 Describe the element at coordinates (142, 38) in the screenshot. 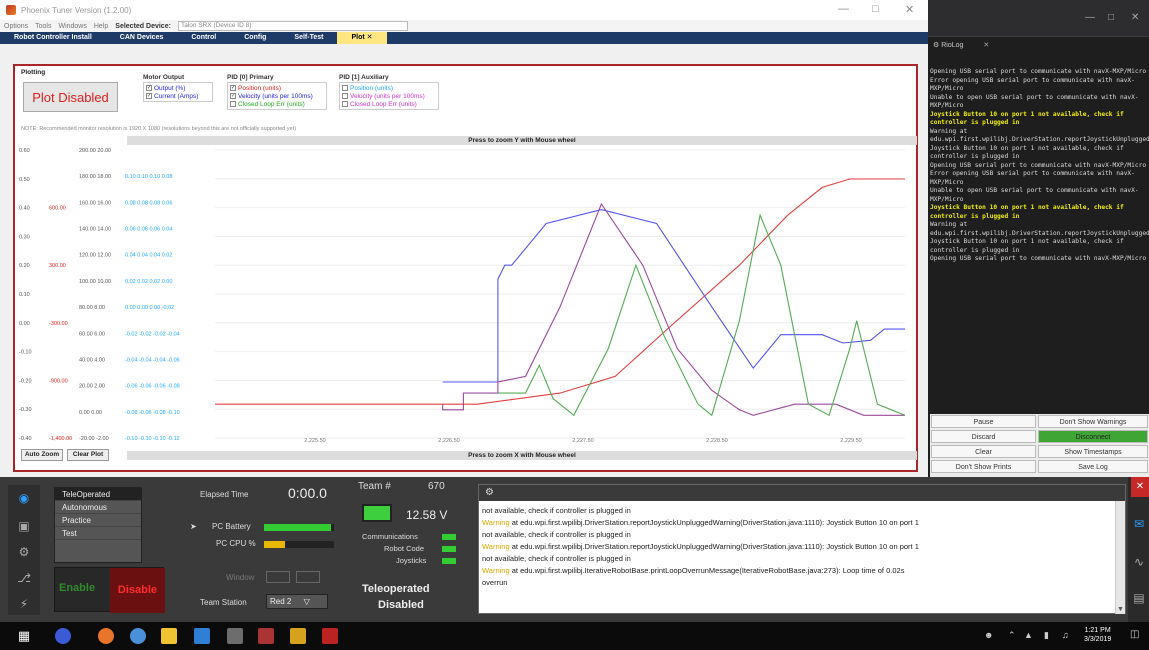

I see `tab-can-devices: CAN Devices` at that location.